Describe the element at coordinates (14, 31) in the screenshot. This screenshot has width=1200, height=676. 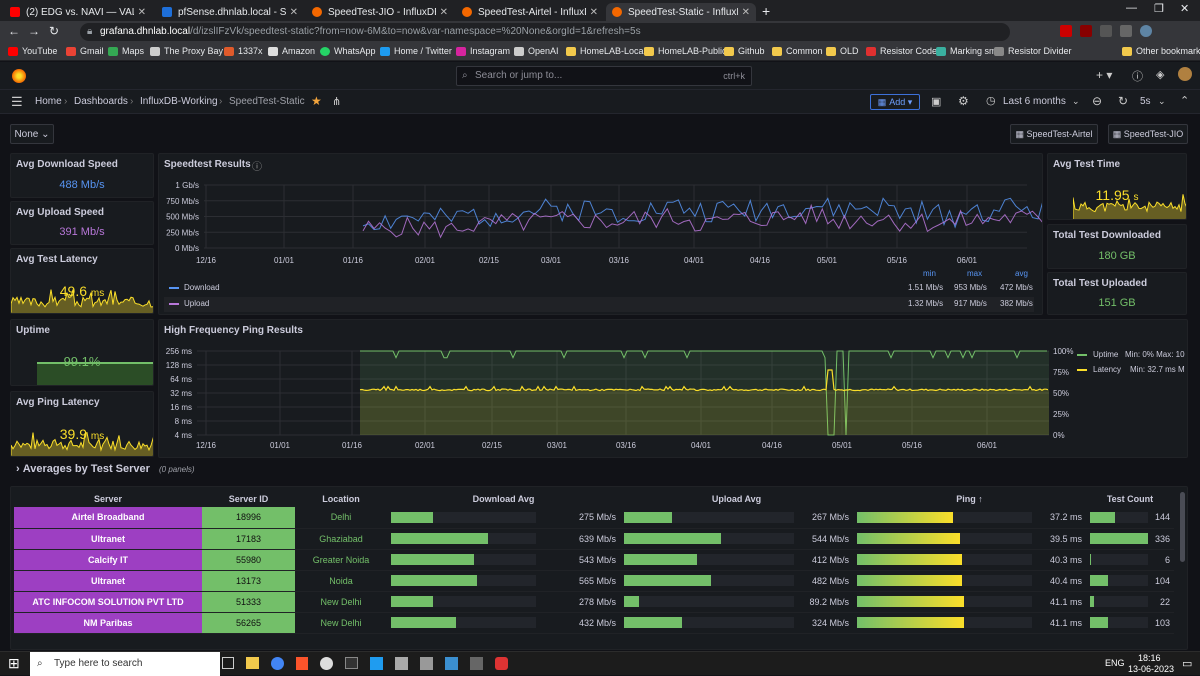
I see `back-icon: ←` at that location.